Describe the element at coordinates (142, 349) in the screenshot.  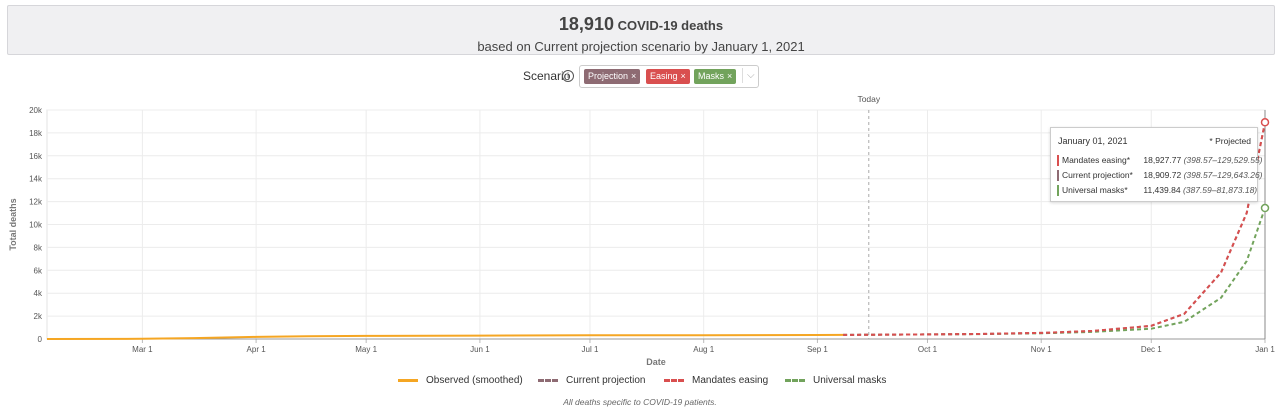
I see `x-tick-label: Mar 1` at that location.